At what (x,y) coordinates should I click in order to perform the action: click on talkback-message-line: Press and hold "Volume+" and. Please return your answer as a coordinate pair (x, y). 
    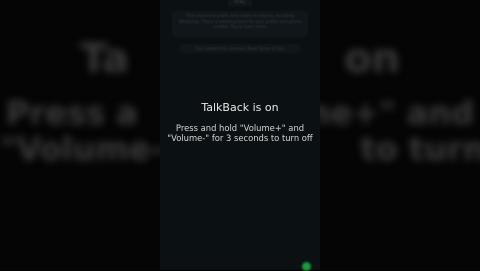
    Looking at the image, I should click on (240, 128).